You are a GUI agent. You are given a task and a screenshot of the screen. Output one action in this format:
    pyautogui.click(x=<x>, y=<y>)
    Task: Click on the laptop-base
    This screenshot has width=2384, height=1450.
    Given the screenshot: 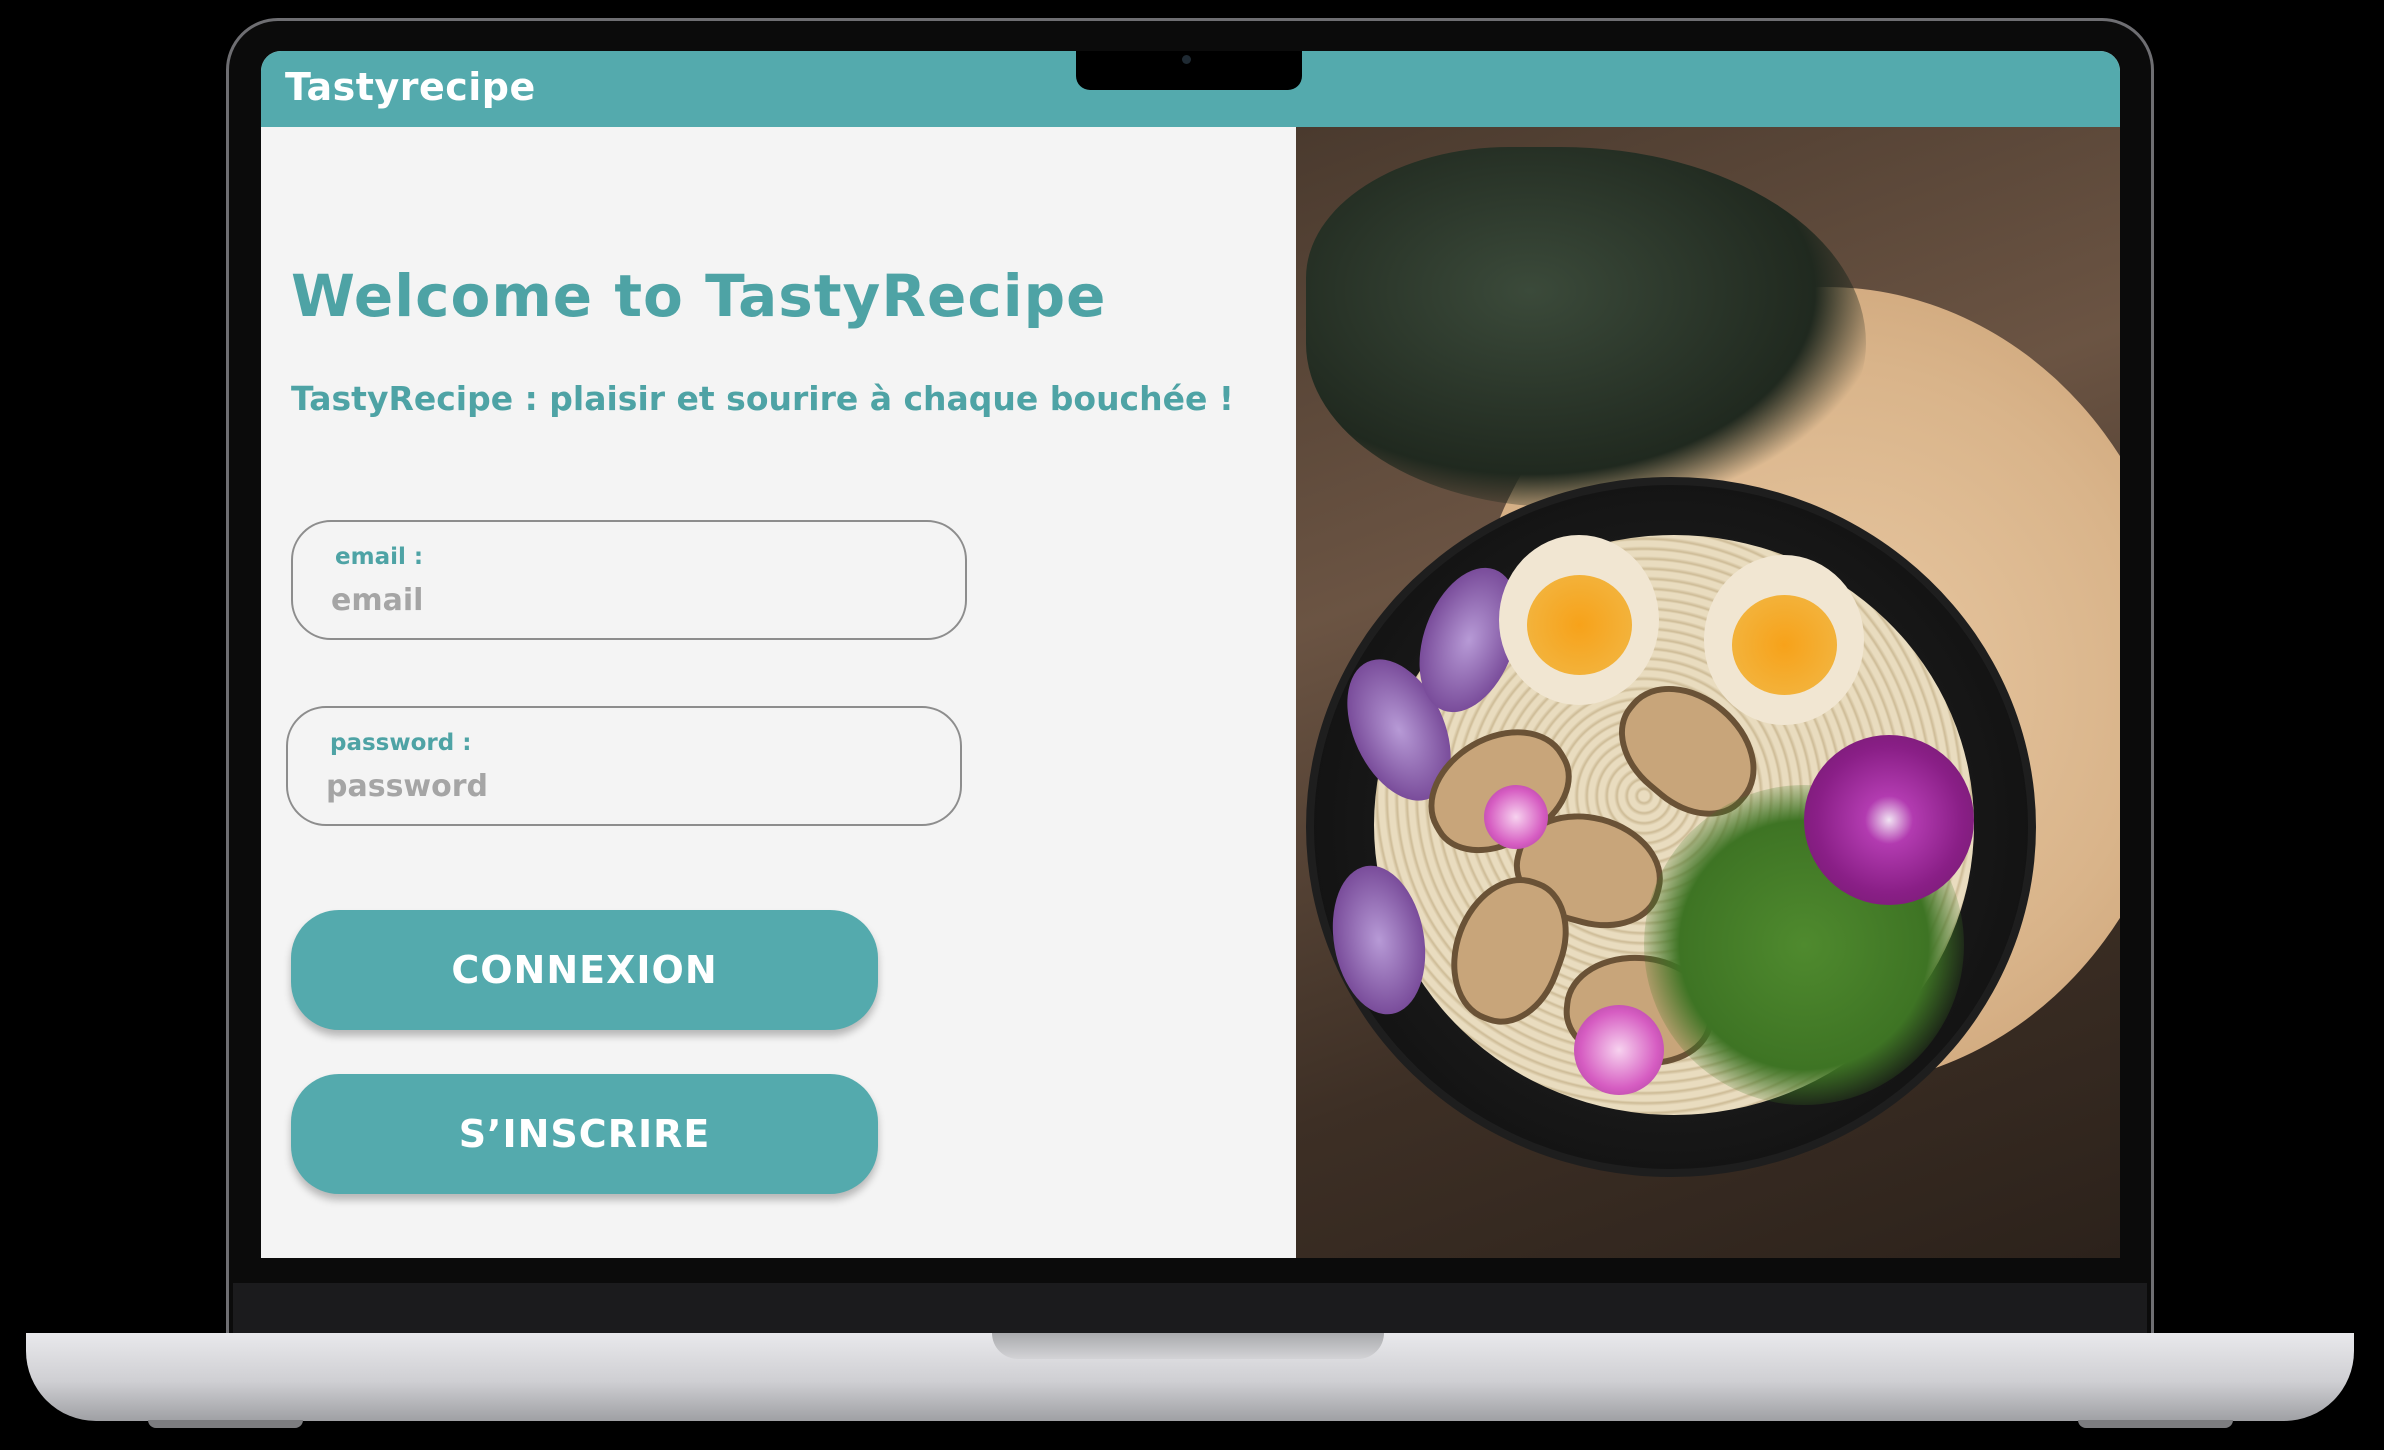 What is the action you would take?
    pyautogui.click(x=1190, y=1377)
    